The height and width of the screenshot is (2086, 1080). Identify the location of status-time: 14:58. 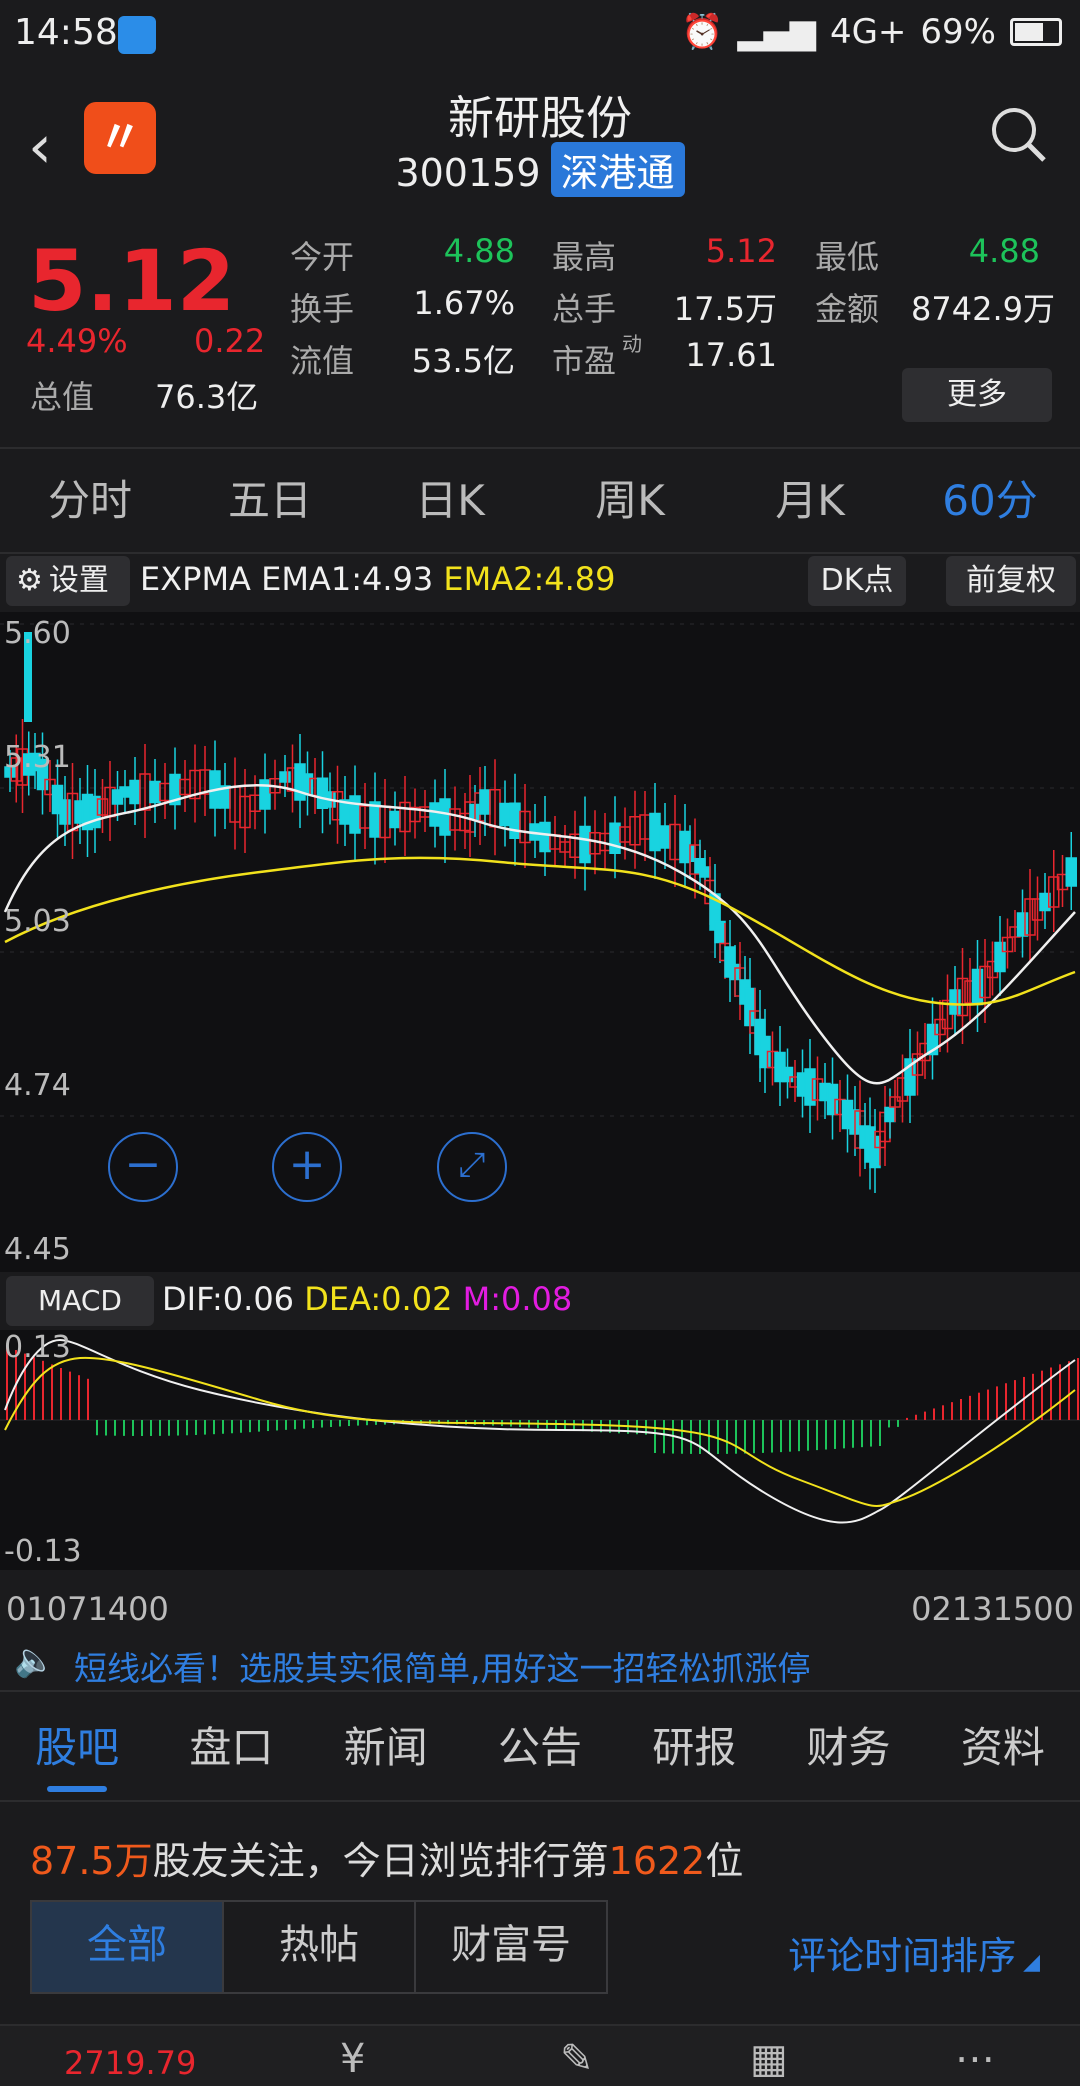
(66, 32).